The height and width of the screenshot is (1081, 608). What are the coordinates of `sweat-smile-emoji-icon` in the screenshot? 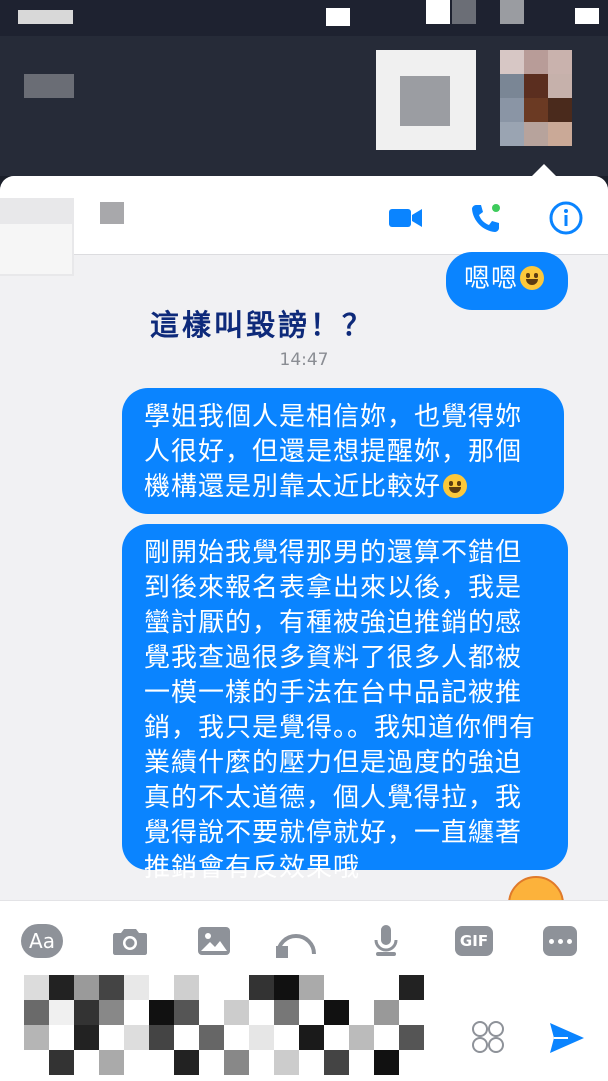 It's located at (455, 486).